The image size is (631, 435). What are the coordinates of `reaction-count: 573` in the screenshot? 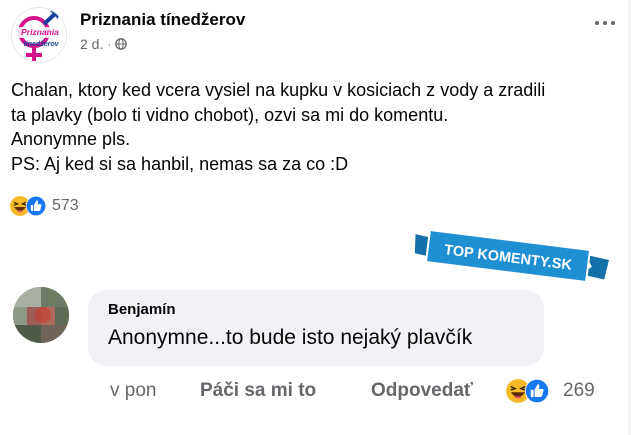 It's located at (65, 205).